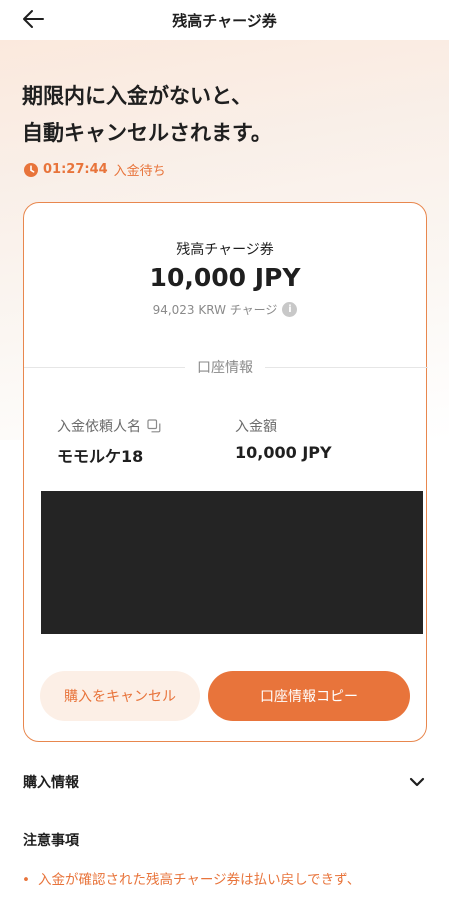 The height and width of the screenshot is (900, 449). I want to click on account-info-label: 口座情報, so click(225, 368).